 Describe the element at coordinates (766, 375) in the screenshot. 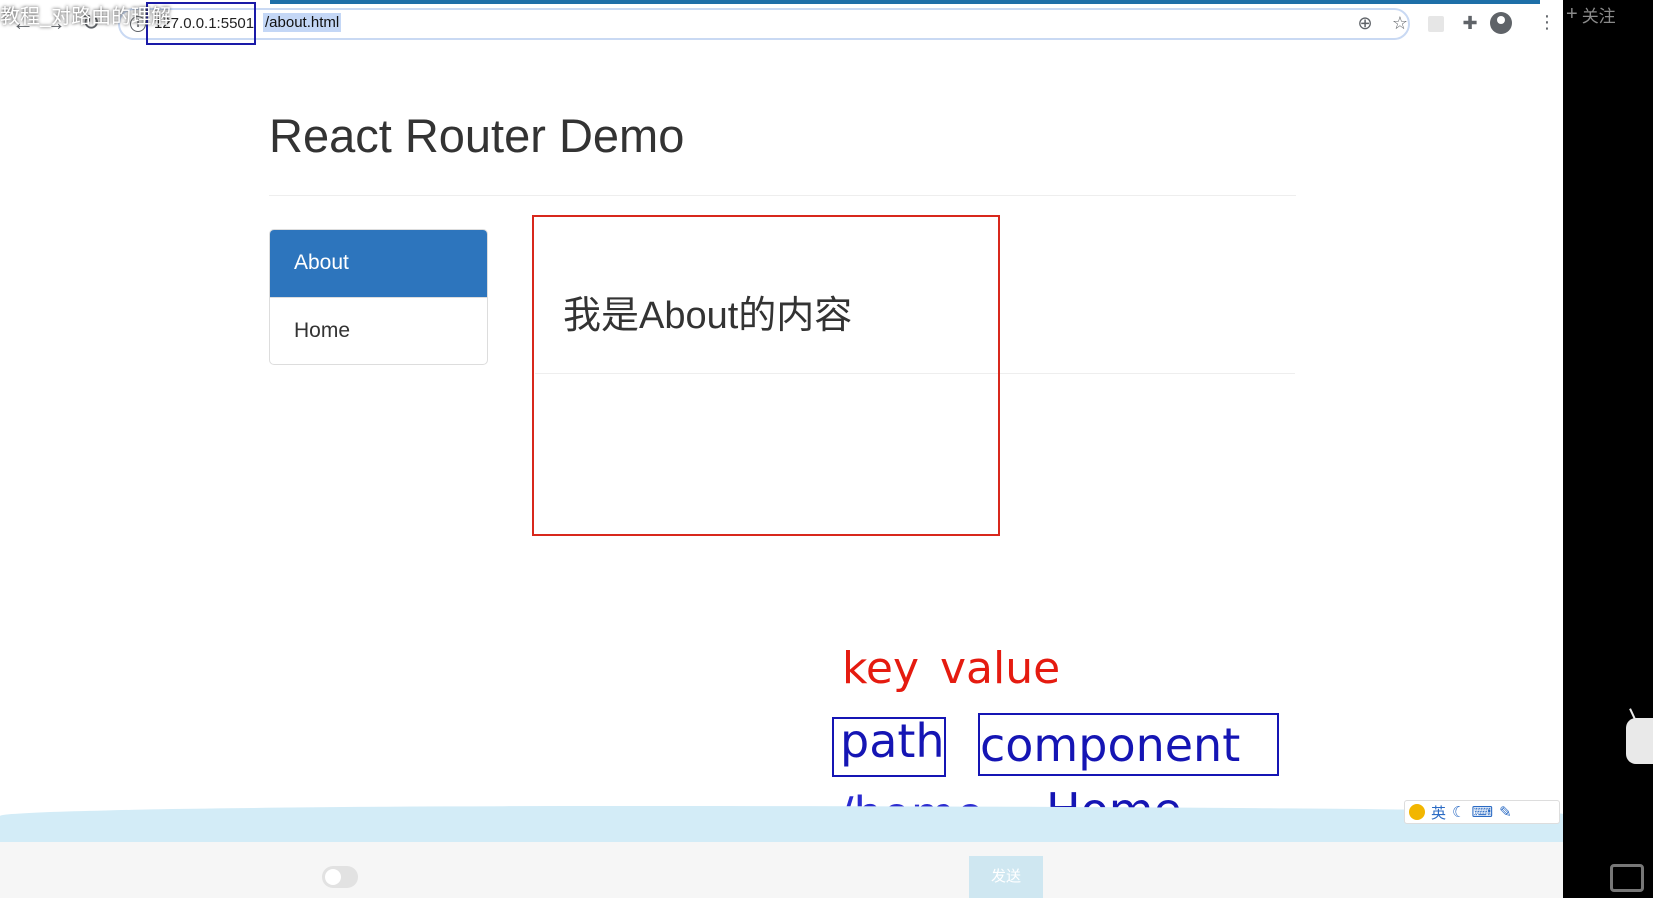

I see `content-annotation-box` at that location.